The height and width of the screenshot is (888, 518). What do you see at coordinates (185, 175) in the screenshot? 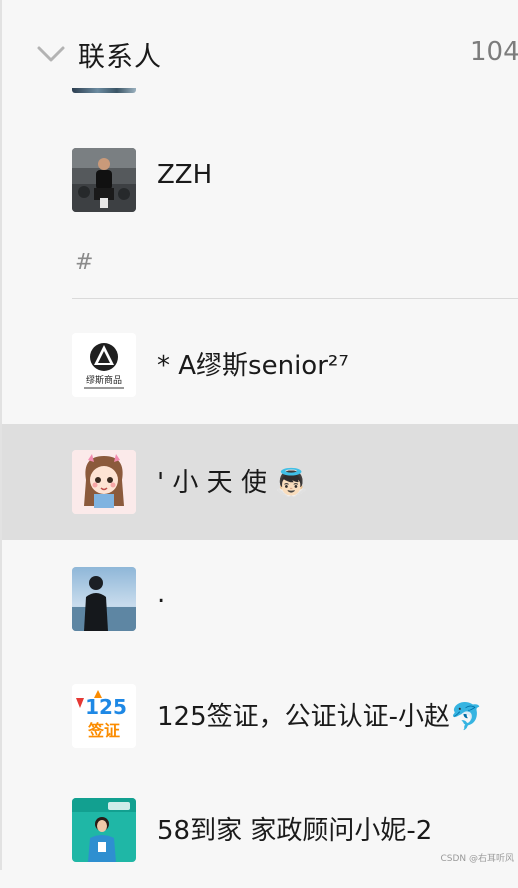
I see `contact-name: ZZH` at bounding box center [185, 175].